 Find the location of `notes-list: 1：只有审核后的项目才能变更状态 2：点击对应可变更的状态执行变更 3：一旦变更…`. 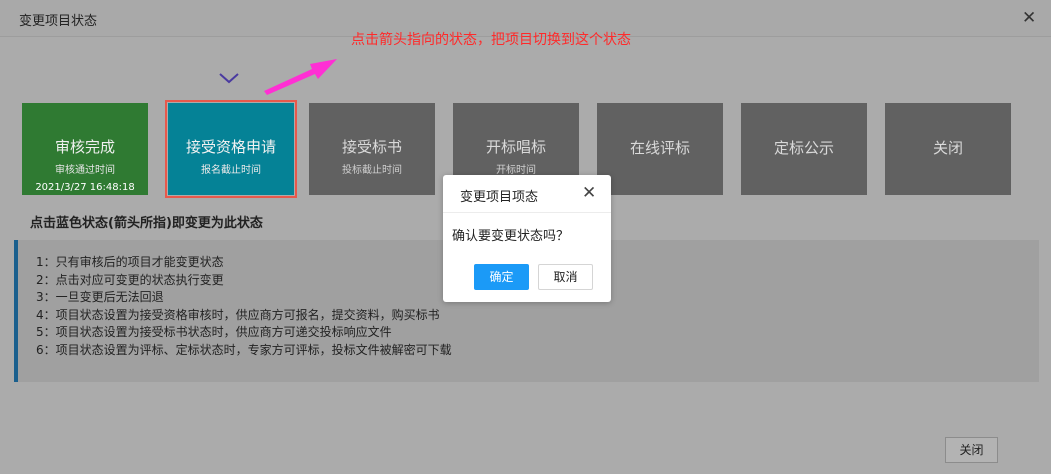

notes-list: 1：只有审核后的项目才能变更状态 2：点击对应可变更的状态执行变更 3：一旦变更… is located at coordinates (244, 306).